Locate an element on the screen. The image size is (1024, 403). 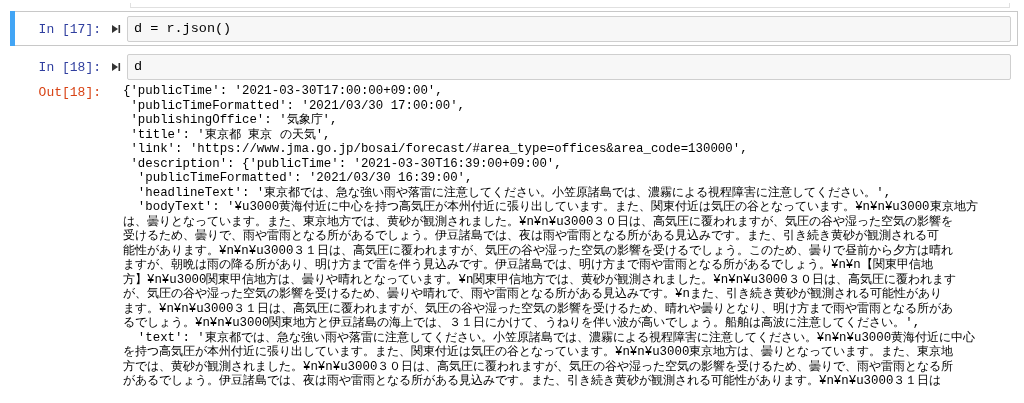
output-prompt: Out[18]: is located at coordinates (69, 93).